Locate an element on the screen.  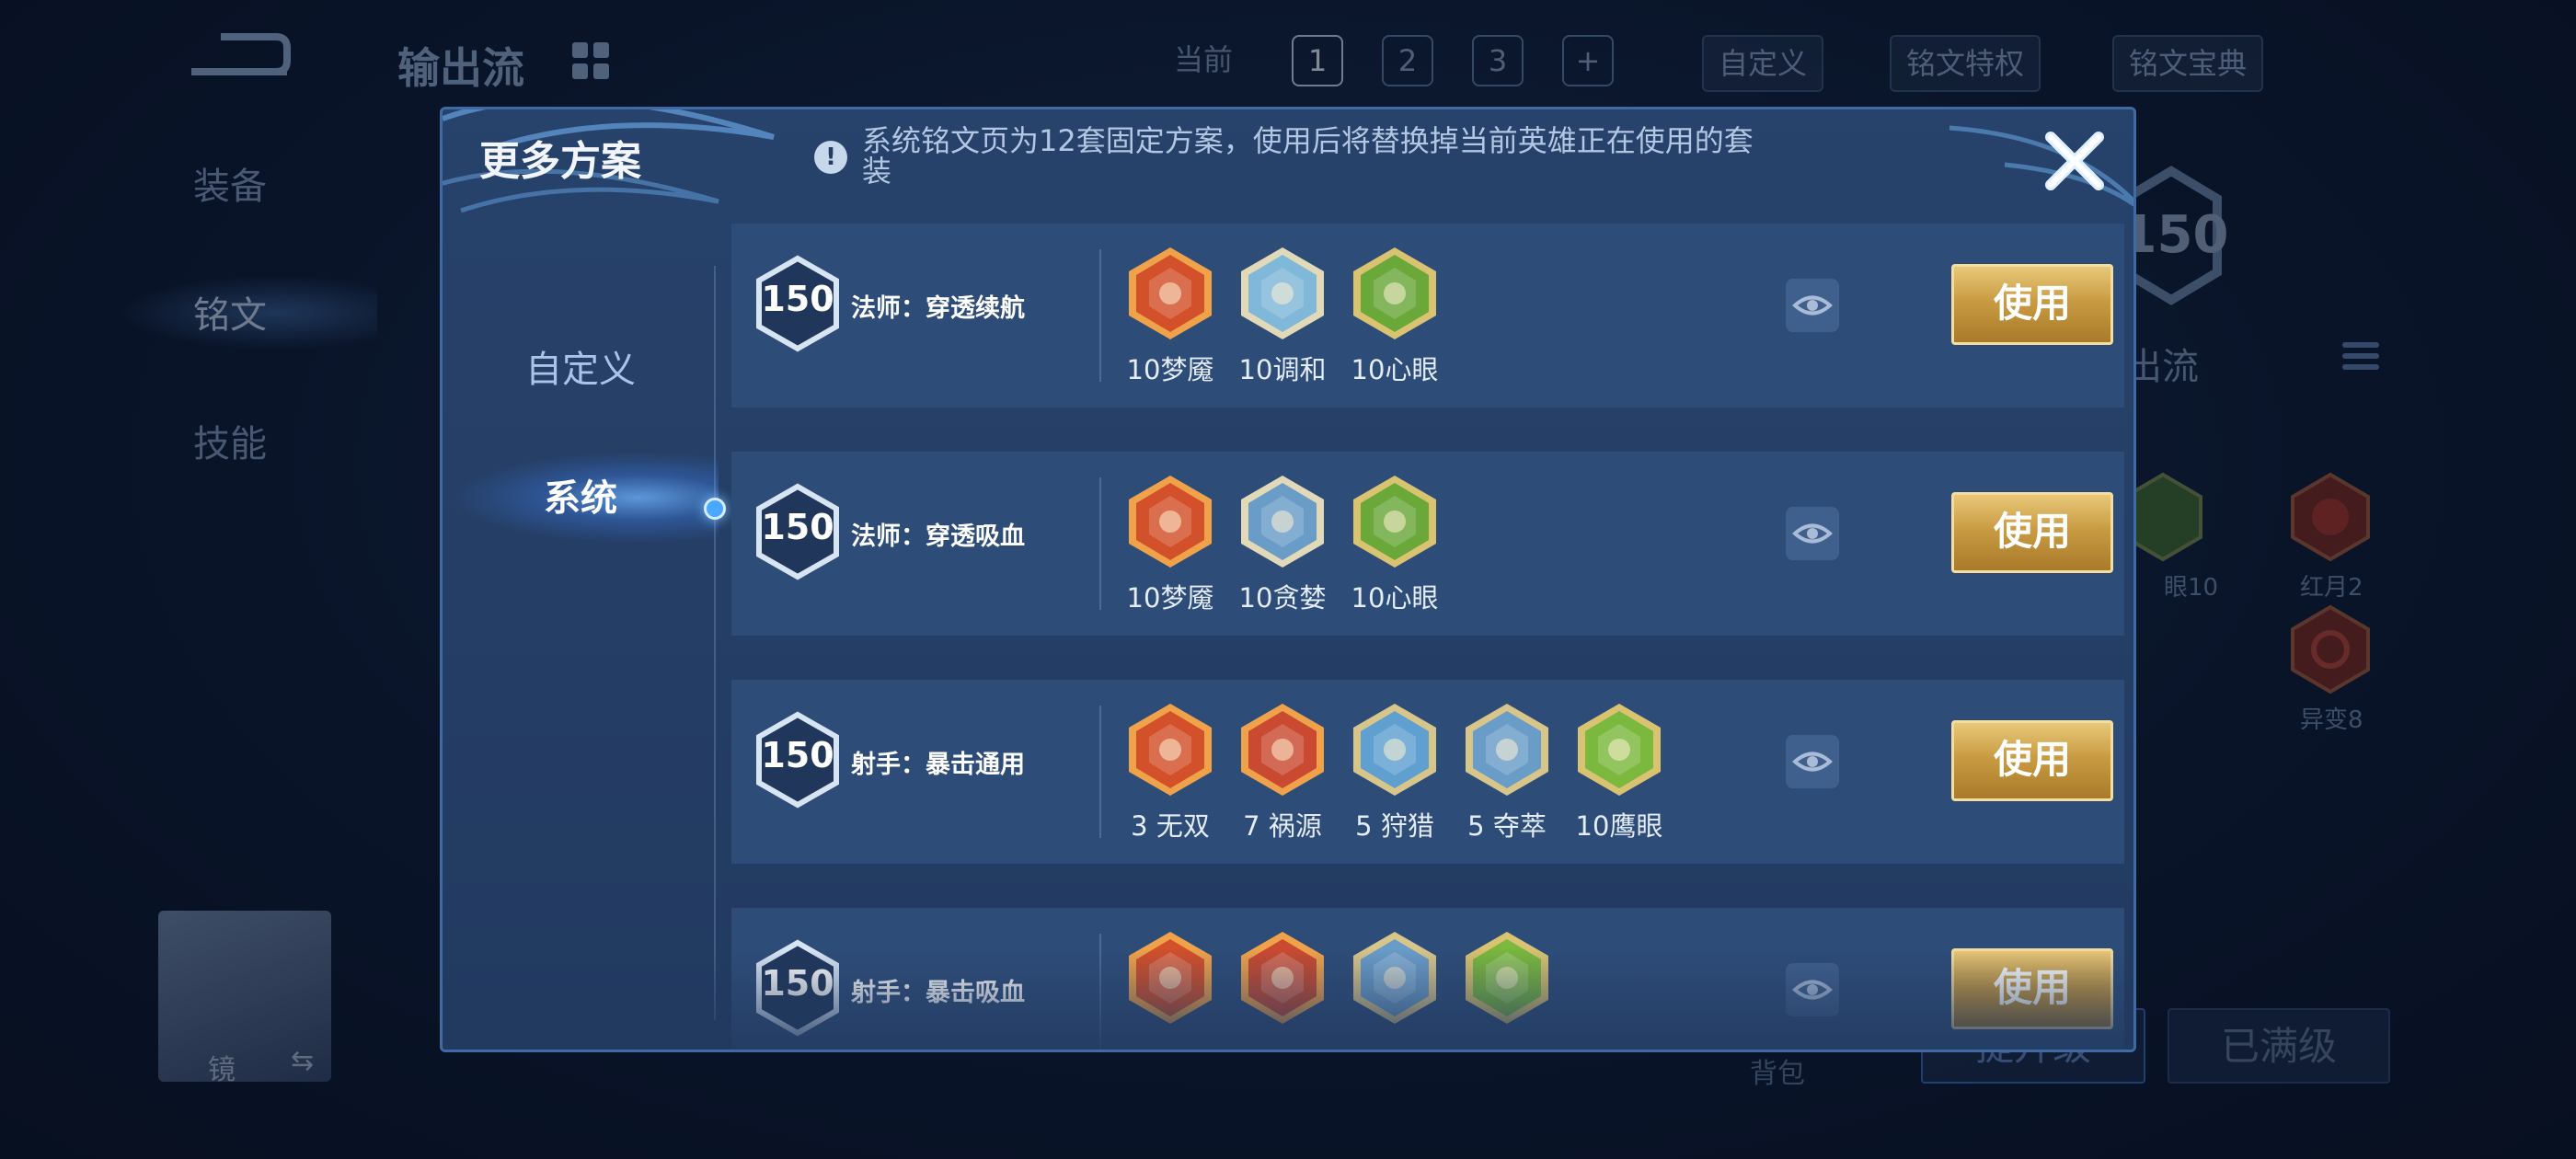
page-3-button: 3 is located at coordinates (1498, 60).